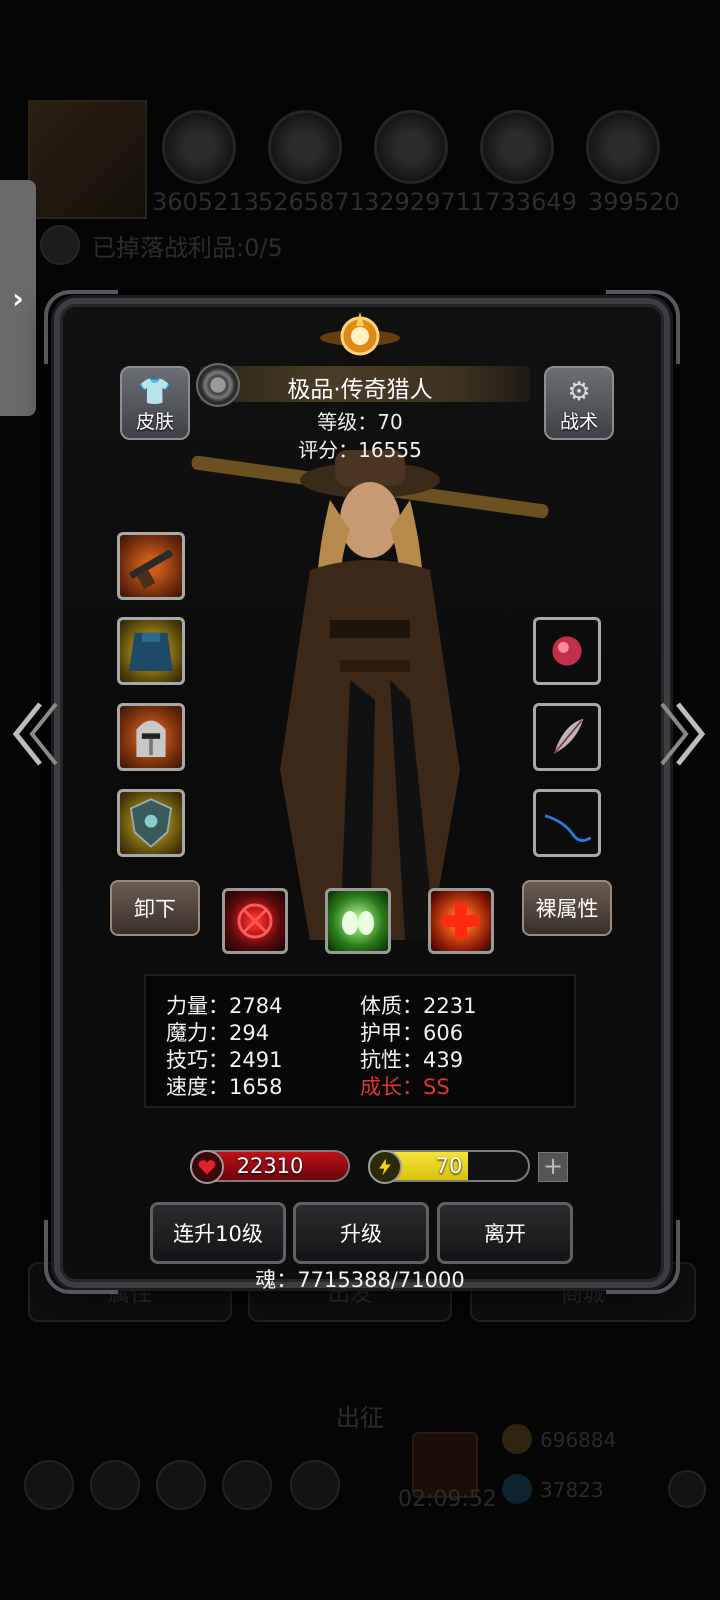  What do you see at coordinates (579, 392) in the screenshot?
I see `gear-icon: ⚙` at bounding box center [579, 392].